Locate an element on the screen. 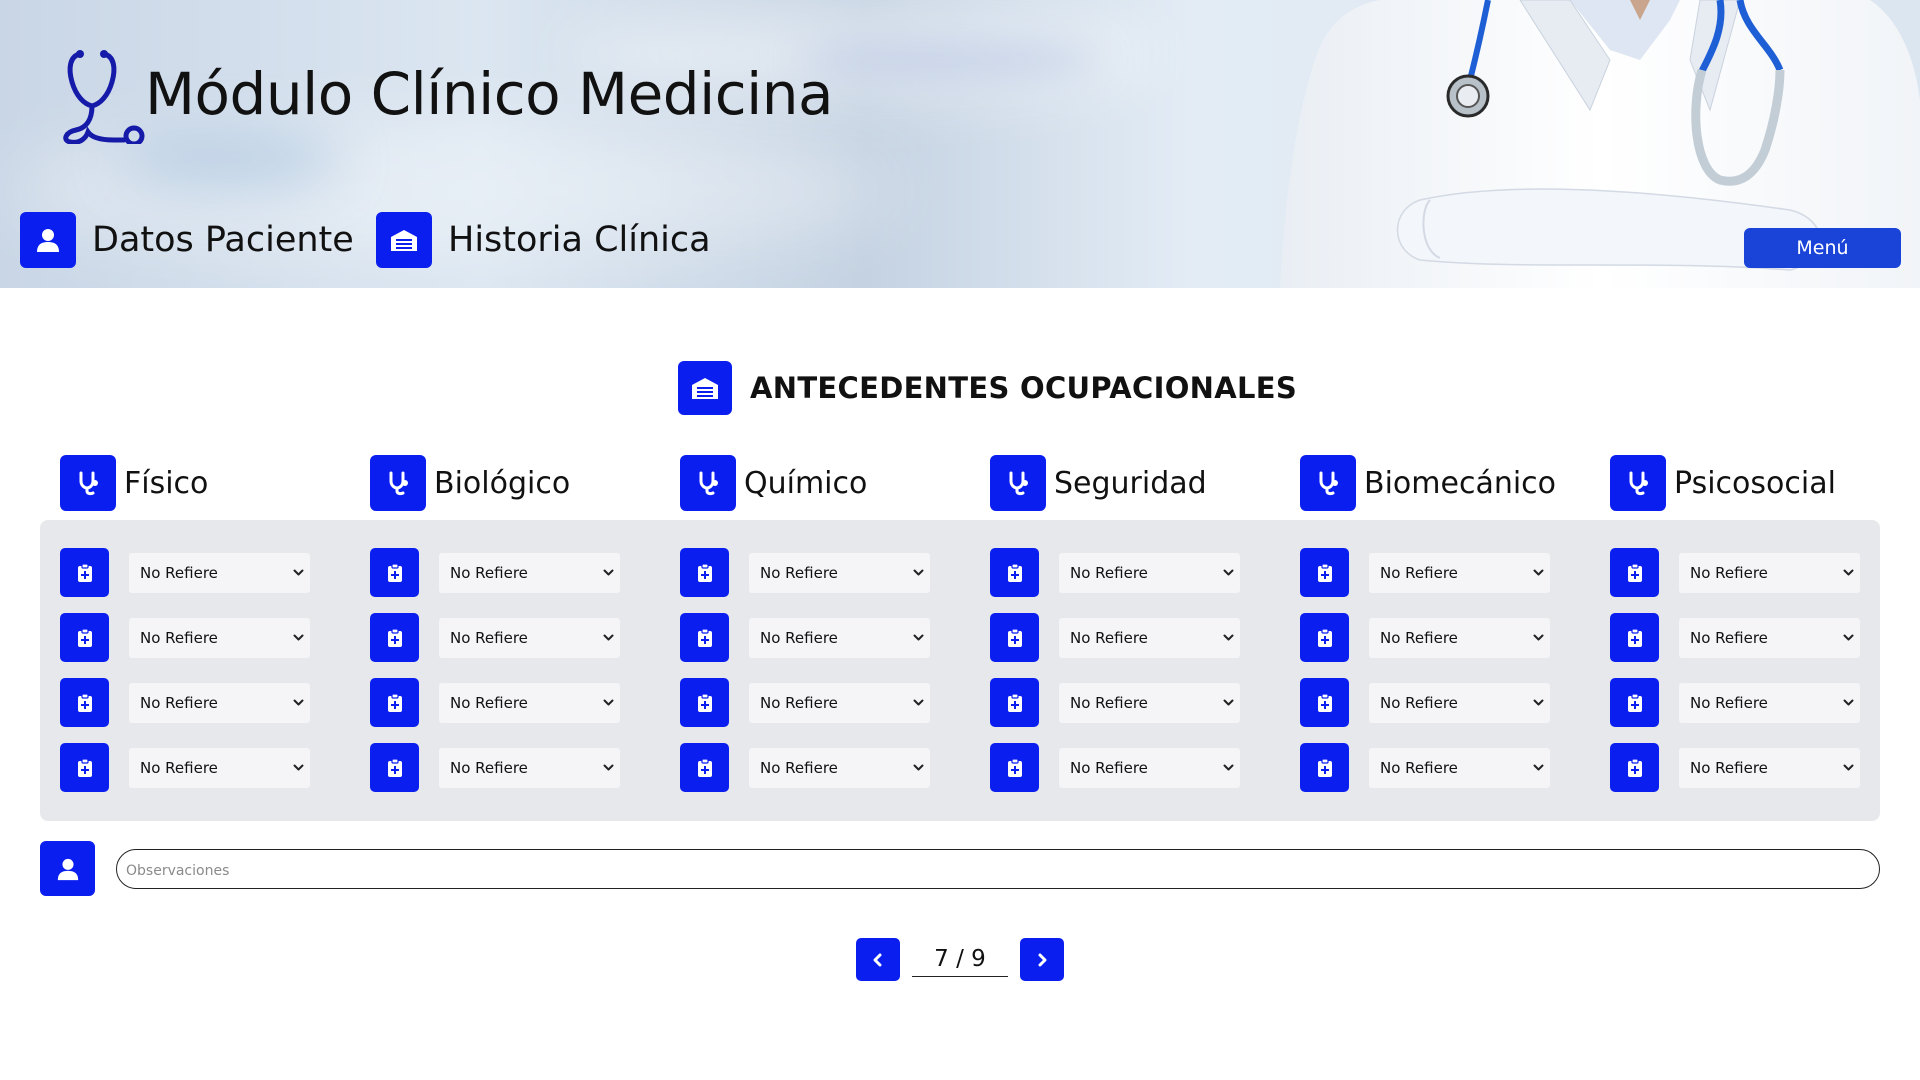 This screenshot has height=1080, width=1920. nav-clinical-history: Historia Clínica is located at coordinates (543, 240).